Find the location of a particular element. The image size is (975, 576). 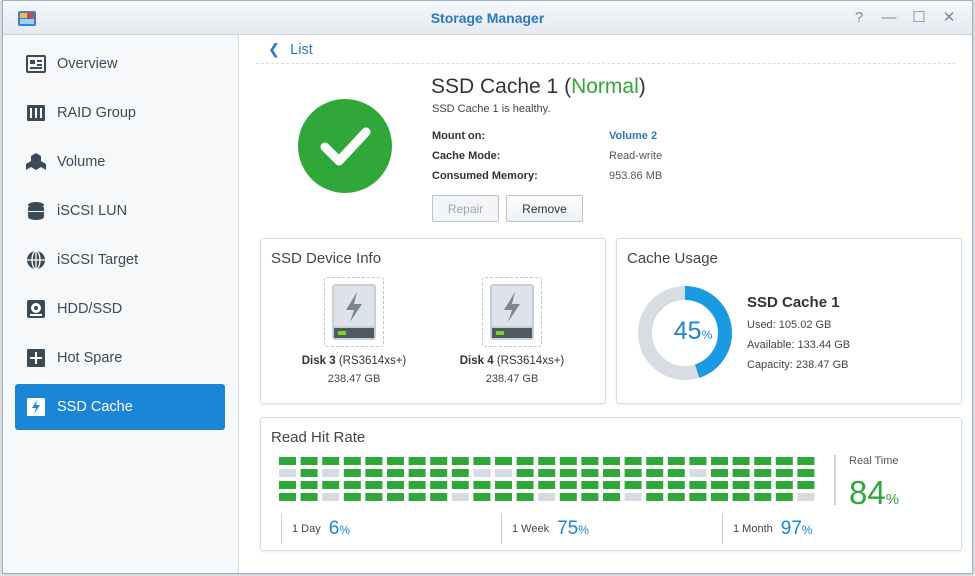

stat-value: 6% is located at coordinates (339, 529).